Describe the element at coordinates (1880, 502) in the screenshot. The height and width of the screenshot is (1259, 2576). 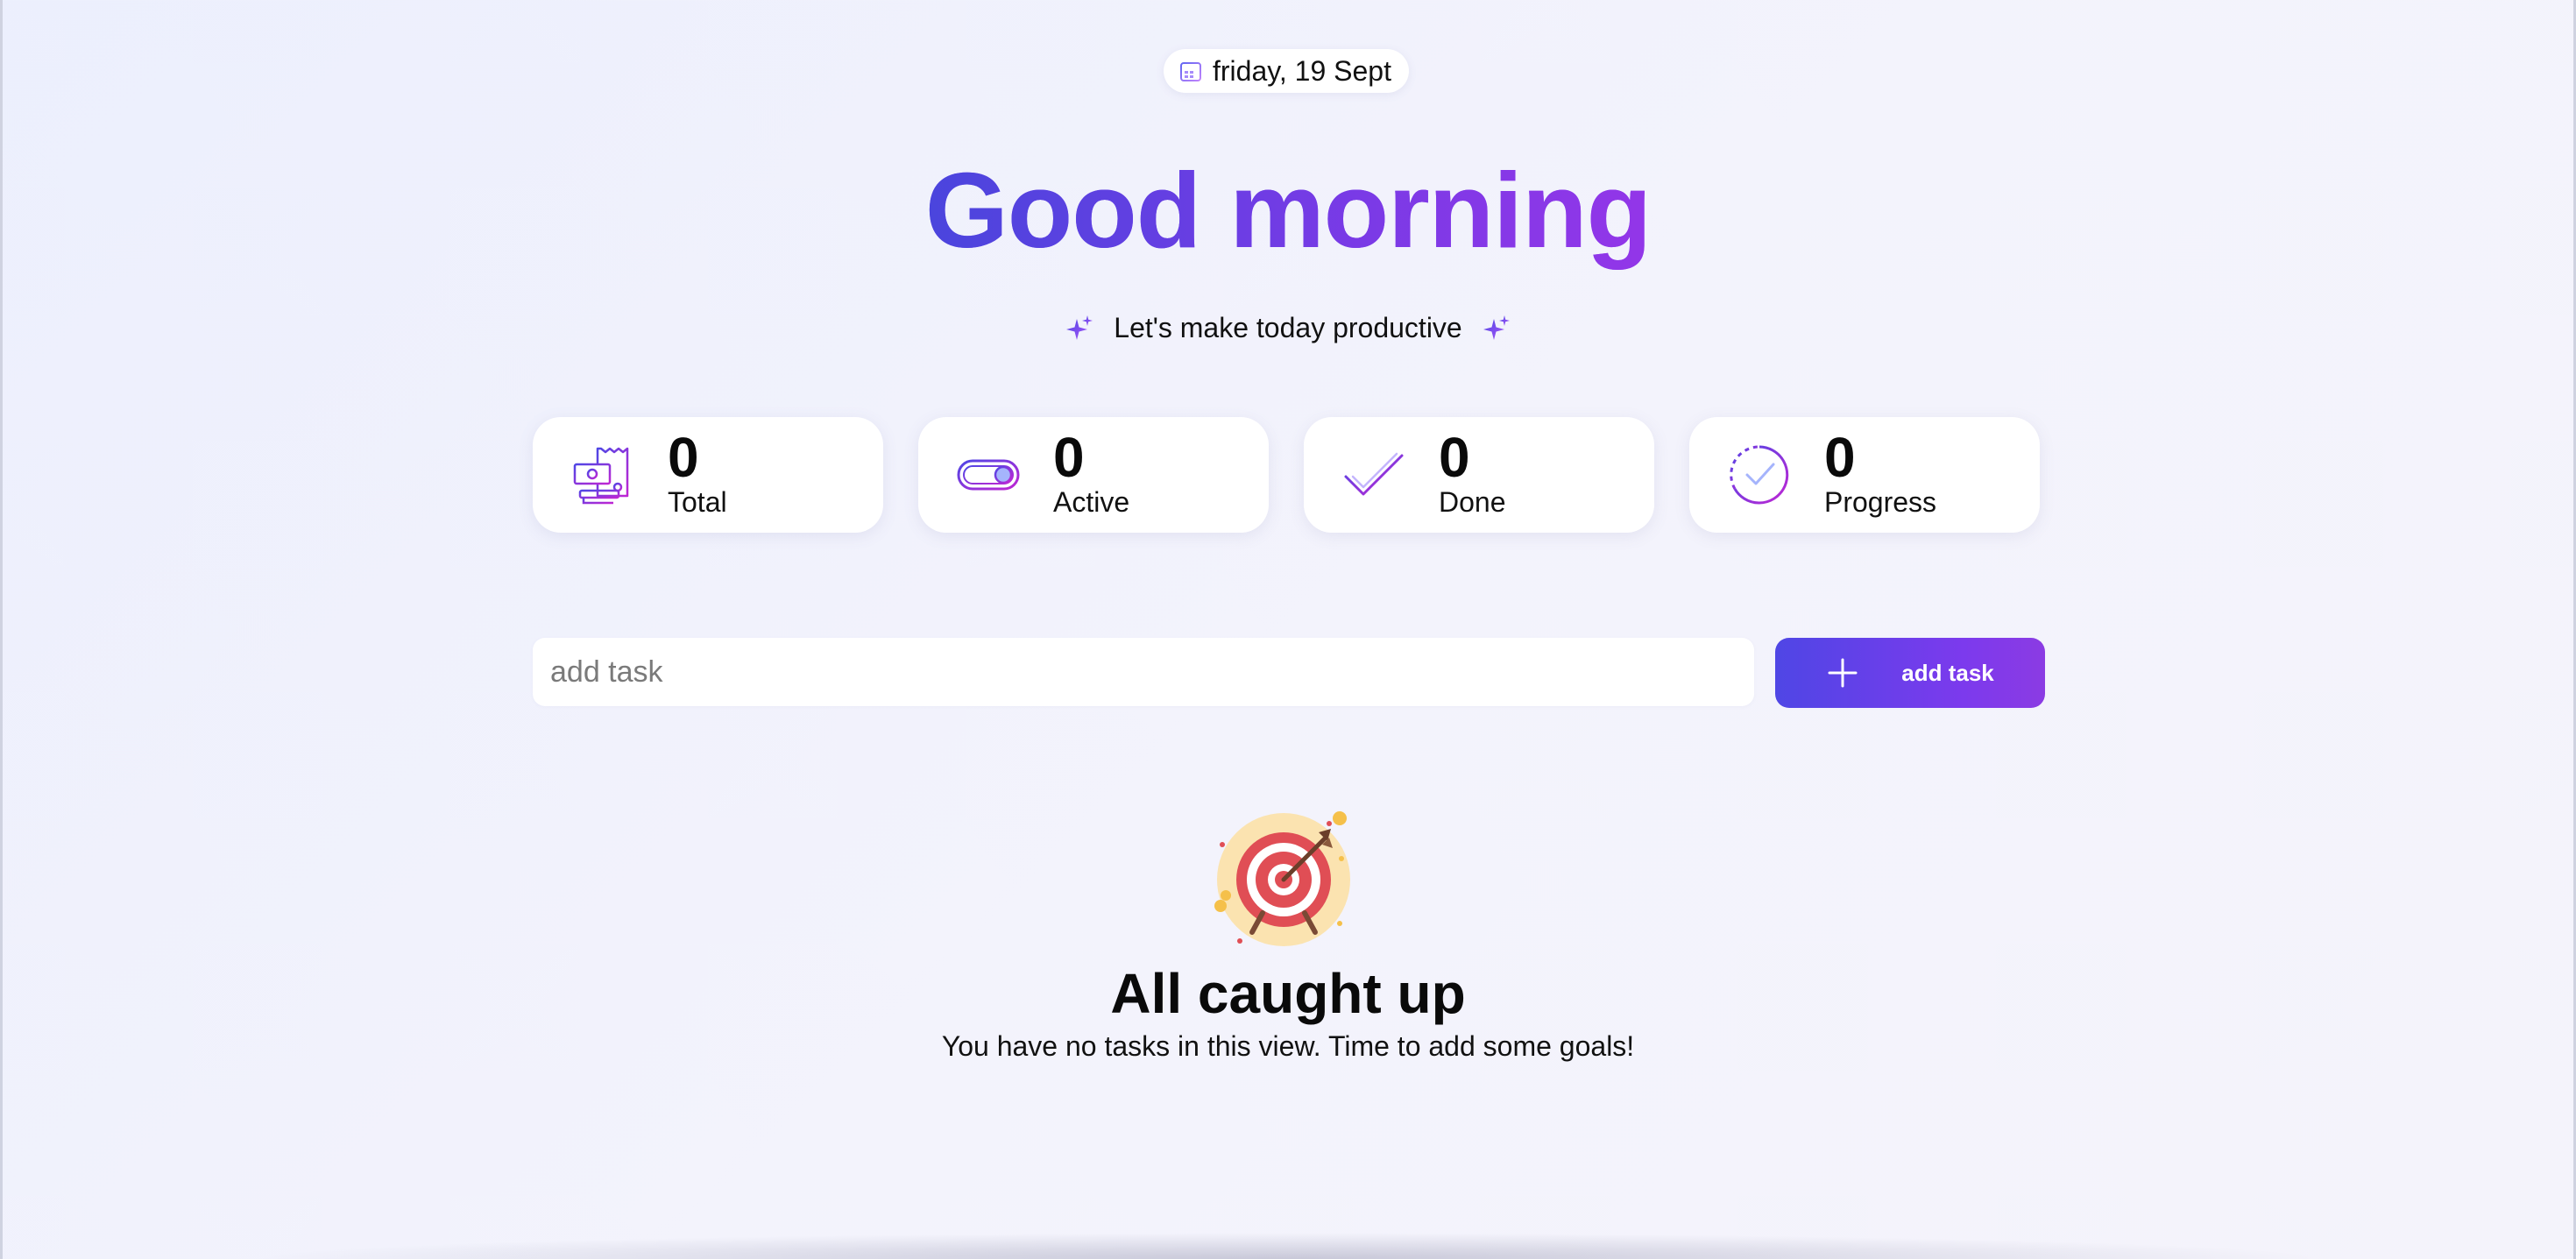
I see `stat-label-progress: Progress` at that location.